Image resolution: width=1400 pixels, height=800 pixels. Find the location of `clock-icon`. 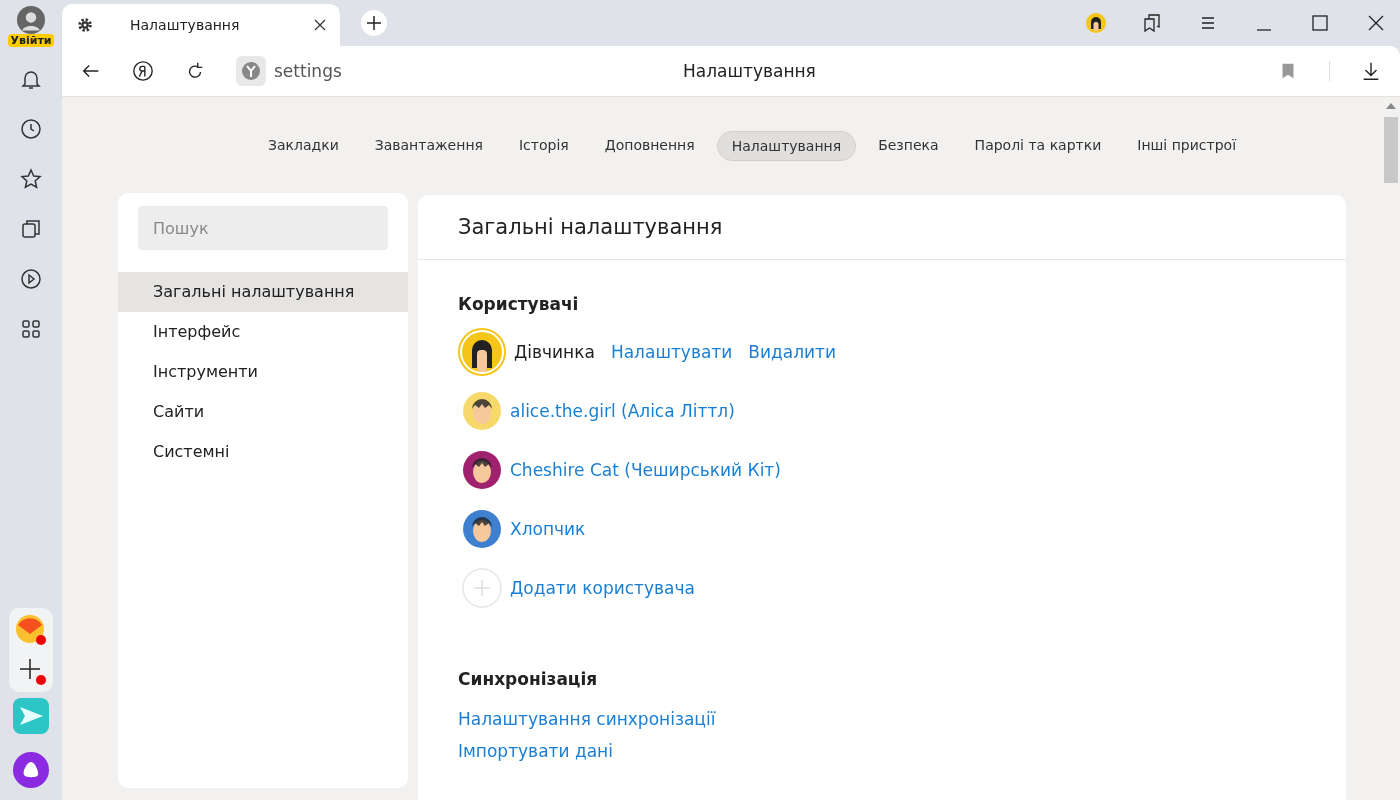

clock-icon is located at coordinates (31, 129).